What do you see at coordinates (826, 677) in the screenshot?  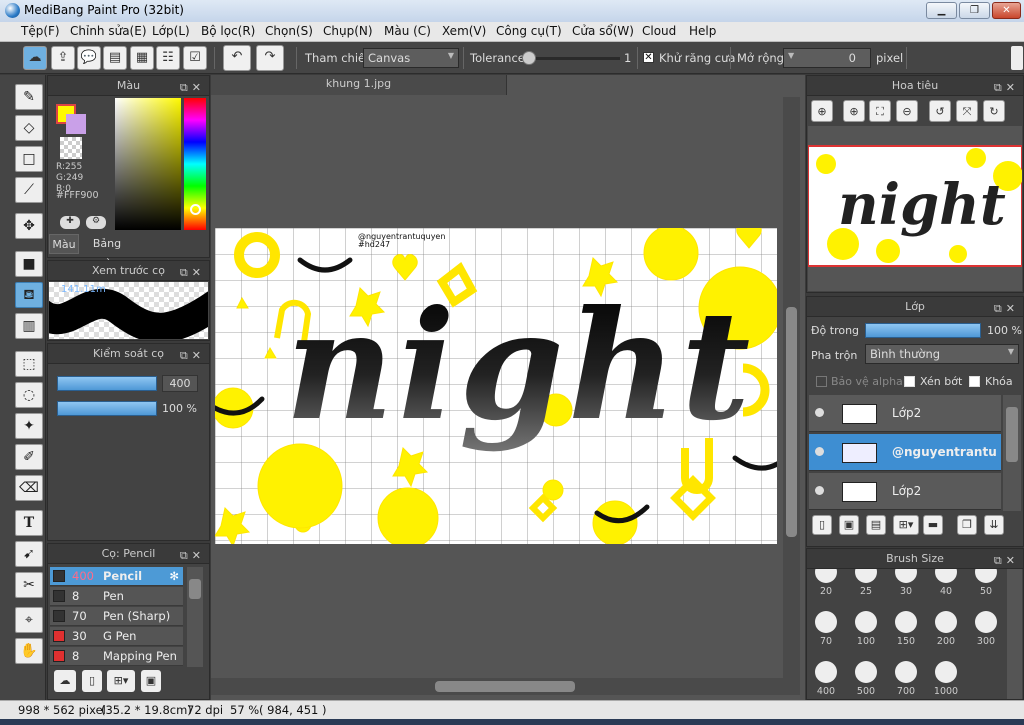 I see `brush-size-preset: 400` at bounding box center [826, 677].